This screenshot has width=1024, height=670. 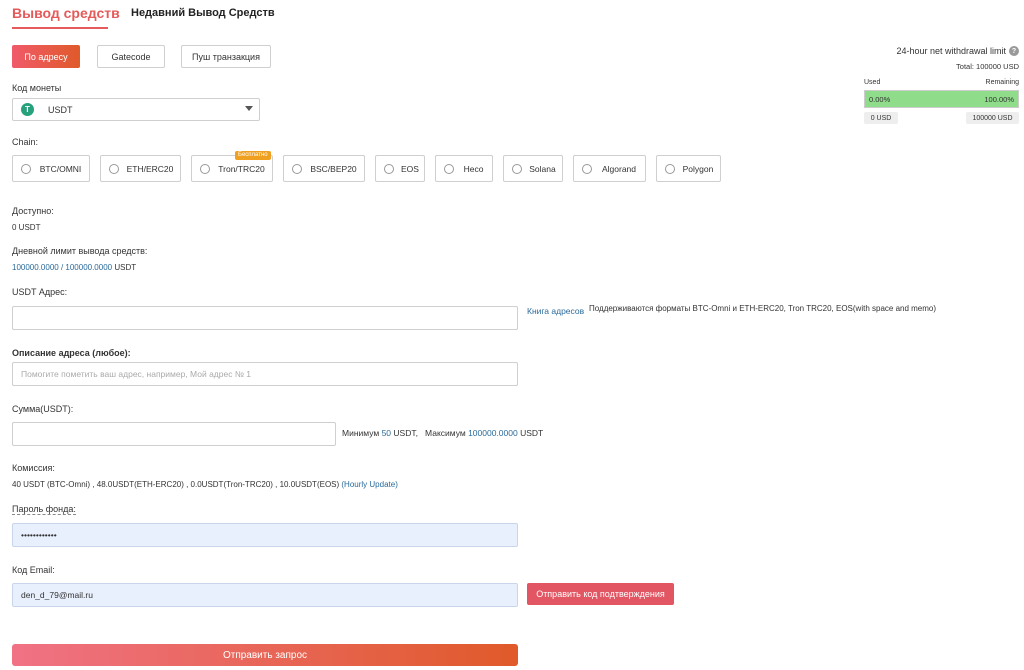 I want to click on address-input, so click(x=265, y=318).